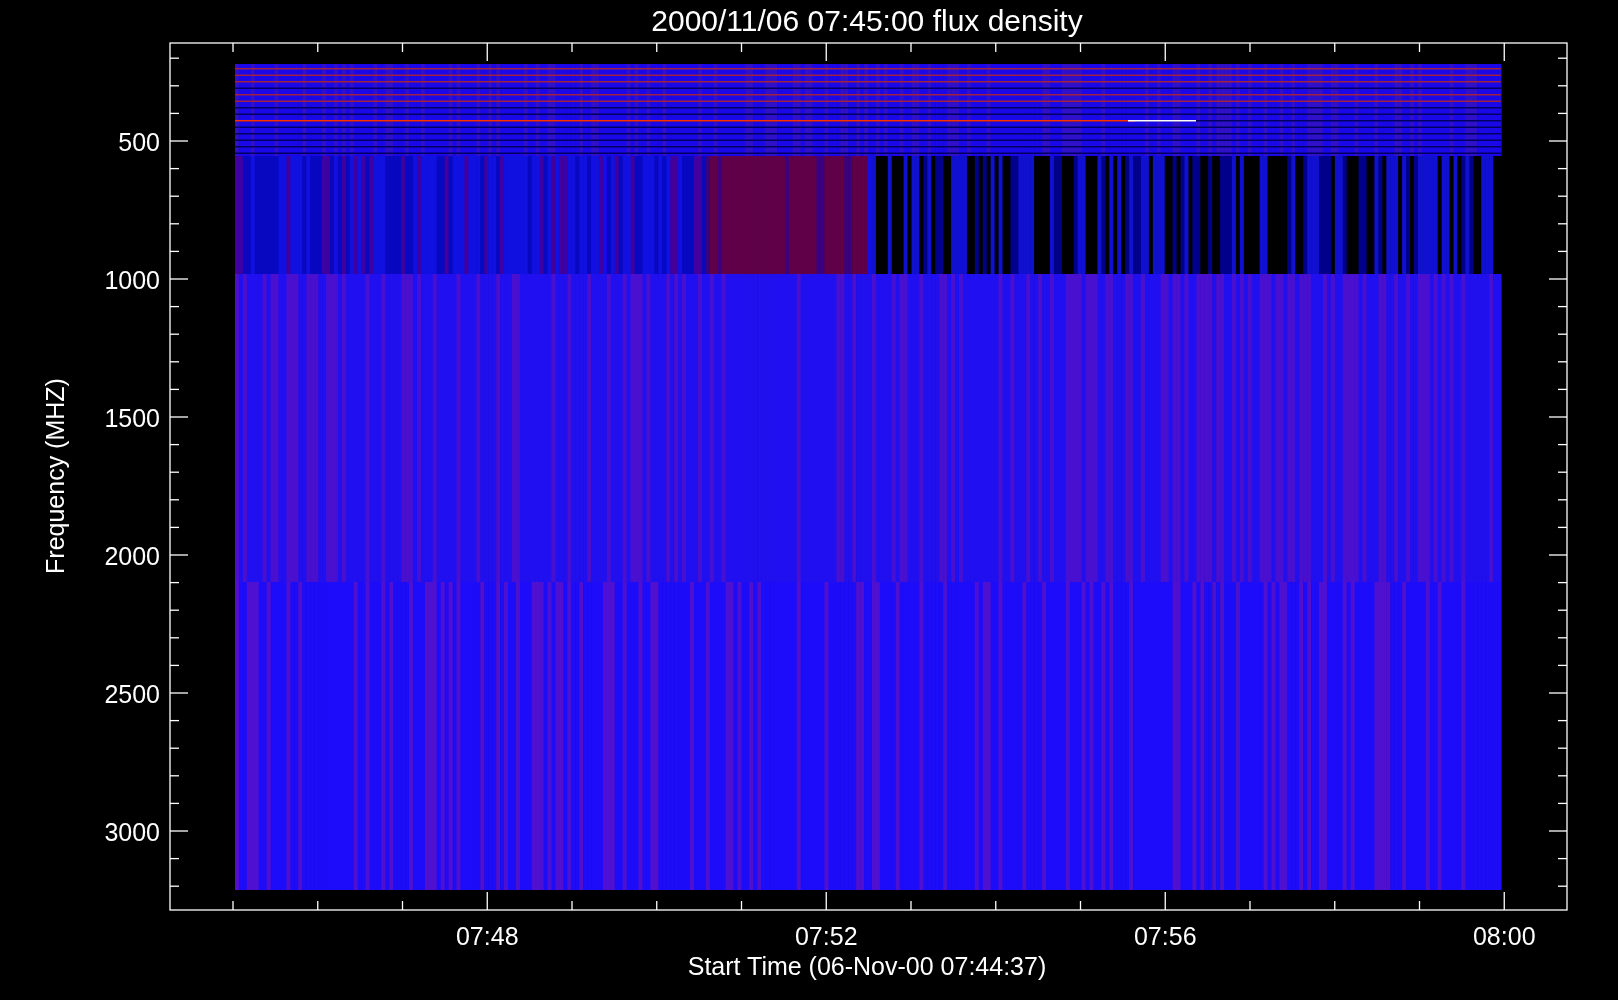  What do you see at coordinates (867, 20) in the screenshot?
I see `plot-title: 2000/11/06 07:45:00 flux density` at bounding box center [867, 20].